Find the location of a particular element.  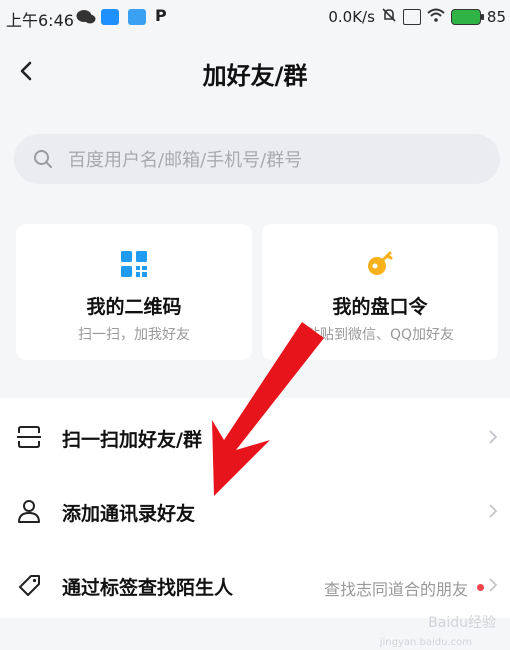

battery-icon is located at coordinates (467, 17).